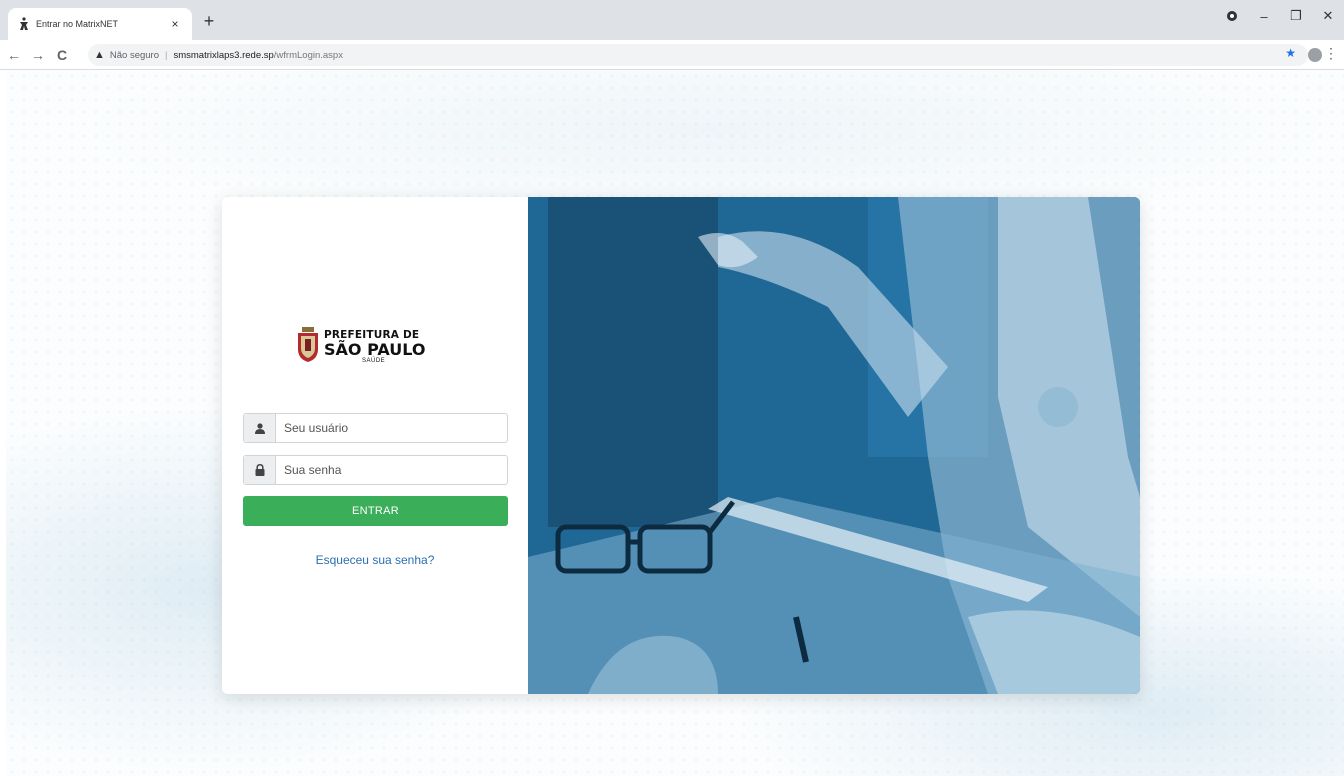  I want to click on warning-icon: ▲, so click(99, 55).